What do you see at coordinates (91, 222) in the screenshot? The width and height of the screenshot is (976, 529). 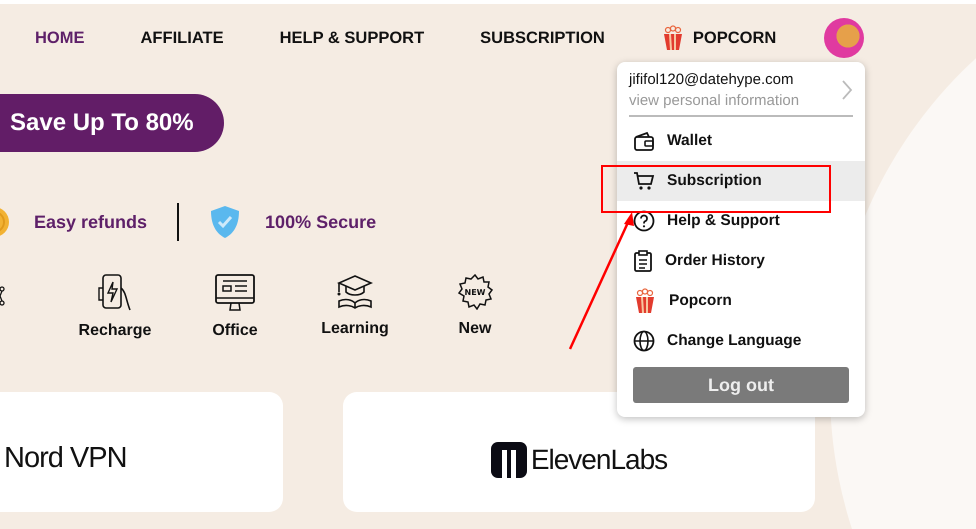 I see `feature-label: Easy refunds` at bounding box center [91, 222].